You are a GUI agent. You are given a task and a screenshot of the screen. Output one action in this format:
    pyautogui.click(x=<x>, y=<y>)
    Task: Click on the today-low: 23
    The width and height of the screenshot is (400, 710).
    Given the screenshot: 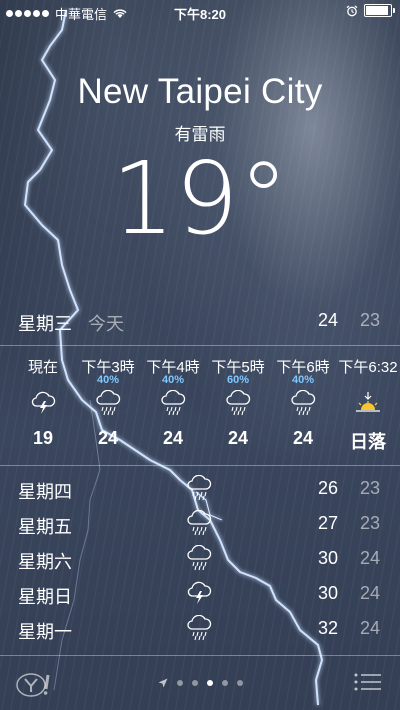 What is the action you would take?
    pyautogui.click(x=369, y=320)
    